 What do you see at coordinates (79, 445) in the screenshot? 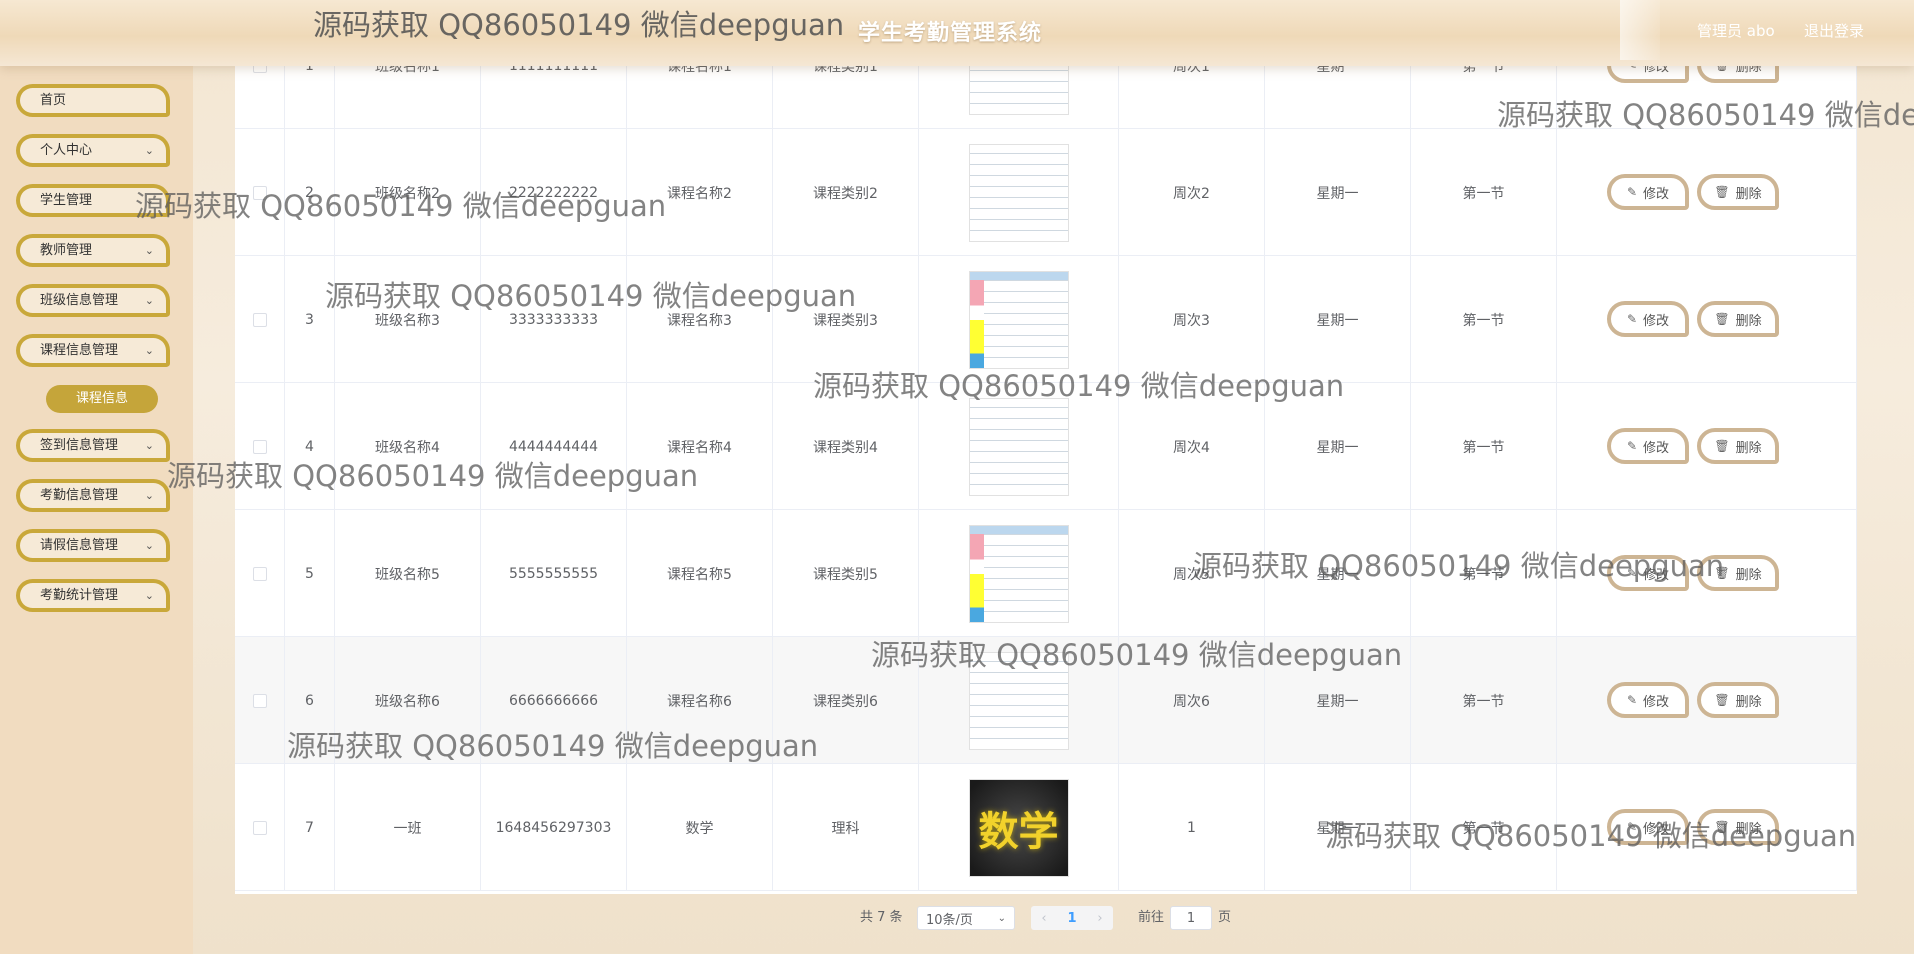
I see `sidebar-item-label: 签到信息管理` at bounding box center [79, 445].